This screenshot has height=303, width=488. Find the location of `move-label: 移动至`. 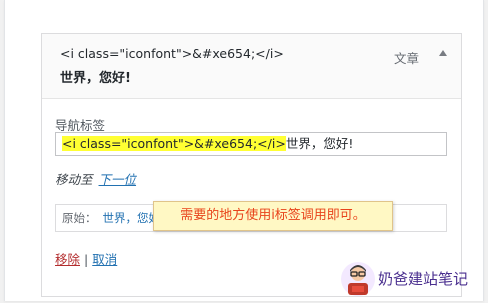

move-label: 移动至 is located at coordinates (74, 179).